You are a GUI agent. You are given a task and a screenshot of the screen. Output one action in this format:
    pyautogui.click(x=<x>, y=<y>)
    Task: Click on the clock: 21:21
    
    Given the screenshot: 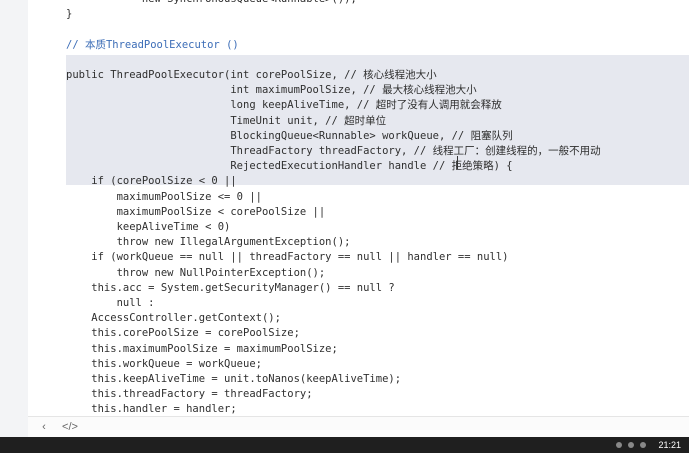 What is the action you would take?
    pyautogui.click(x=669, y=445)
    